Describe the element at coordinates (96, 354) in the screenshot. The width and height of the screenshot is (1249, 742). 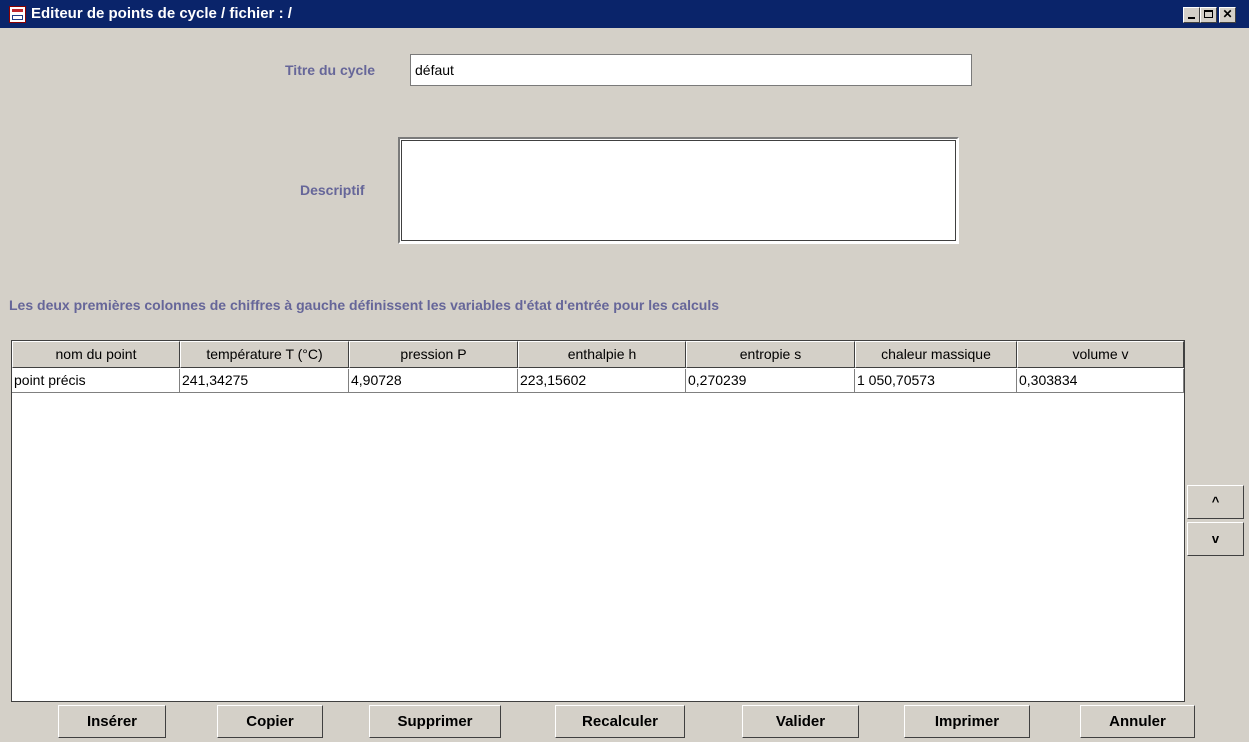
I see `column-header-name: nom du point` at that location.